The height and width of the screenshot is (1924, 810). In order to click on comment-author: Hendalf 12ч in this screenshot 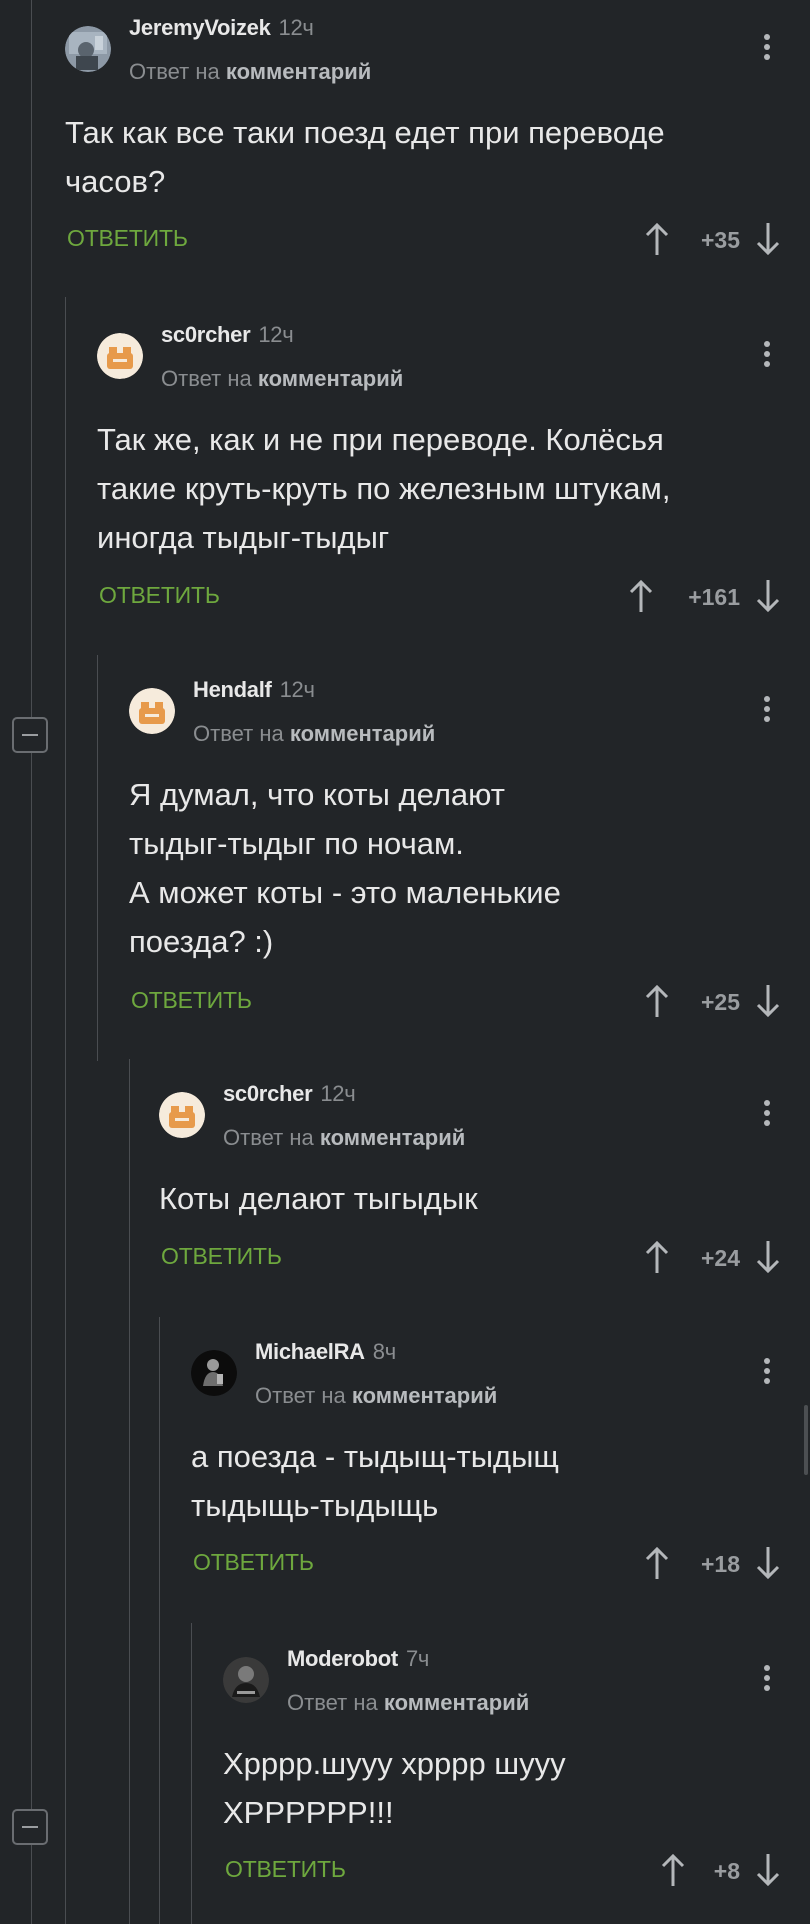, I will do `click(254, 690)`.